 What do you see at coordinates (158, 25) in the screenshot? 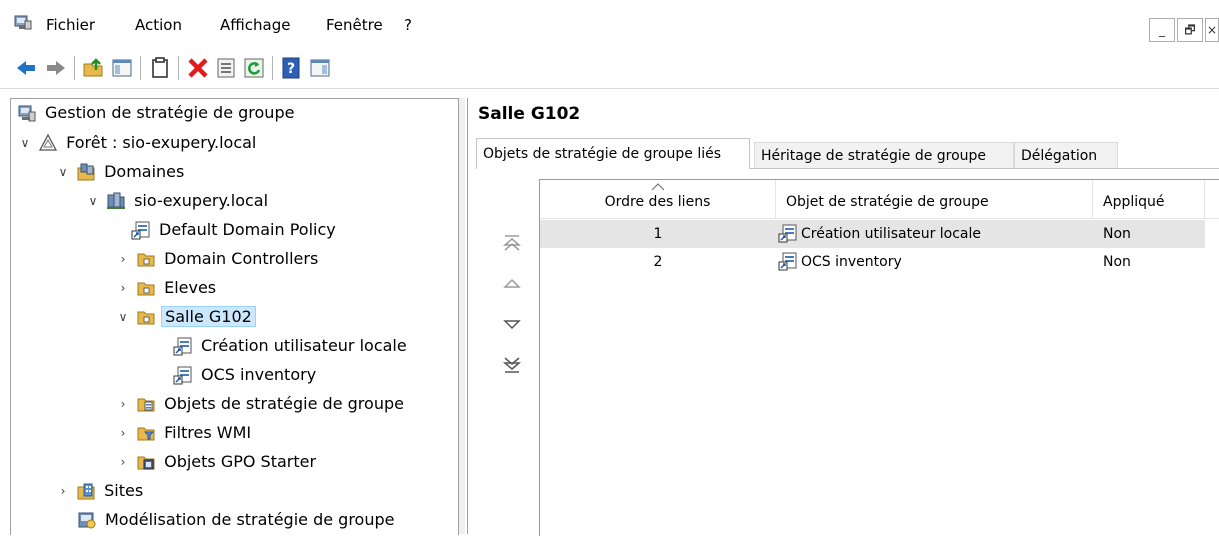
I see `menu-action: Action` at bounding box center [158, 25].